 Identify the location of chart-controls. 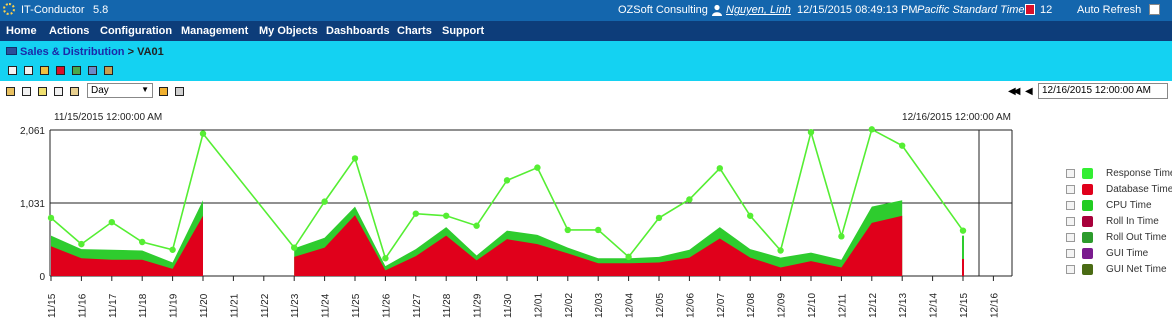
(586, 92).